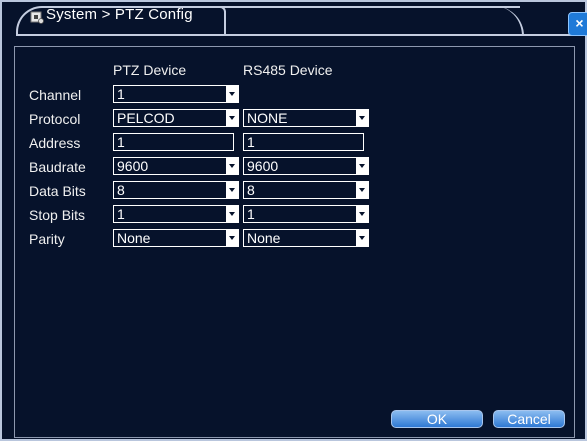 This screenshot has width=587, height=441. What do you see at coordinates (176, 190) in the screenshot?
I see `ptz-data-bits-select: 8` at bounding box center [176, 190].